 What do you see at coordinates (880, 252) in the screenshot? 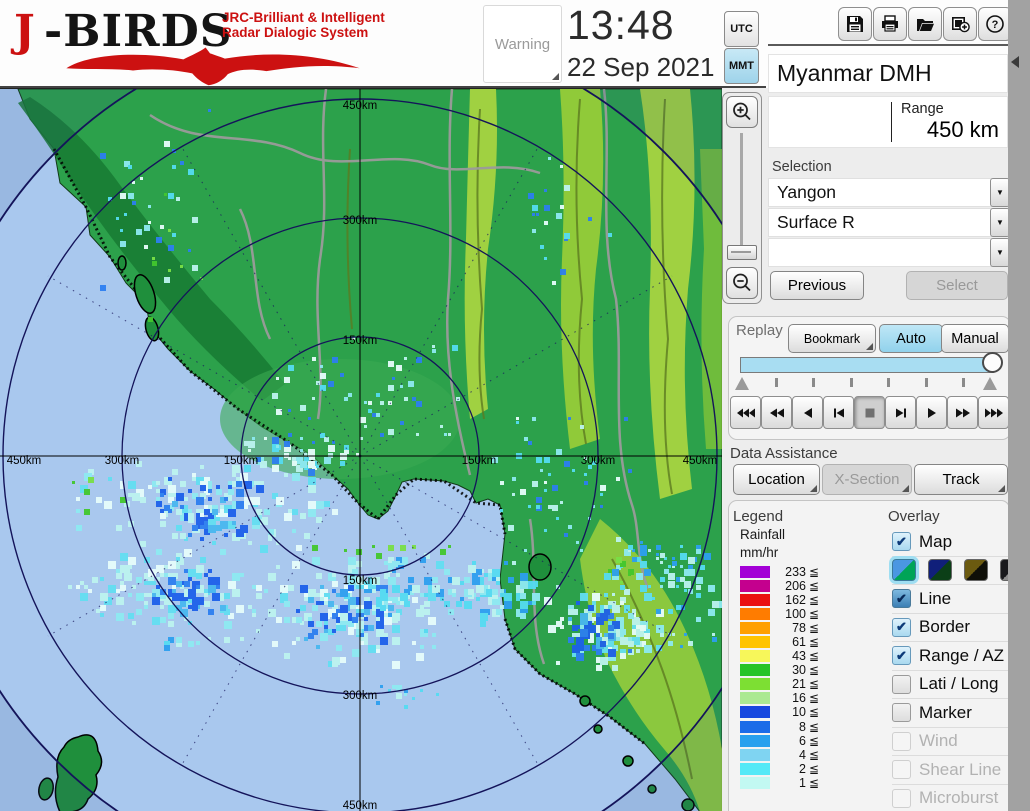
I see `option-dropdown` at bounding box center [880, 252].